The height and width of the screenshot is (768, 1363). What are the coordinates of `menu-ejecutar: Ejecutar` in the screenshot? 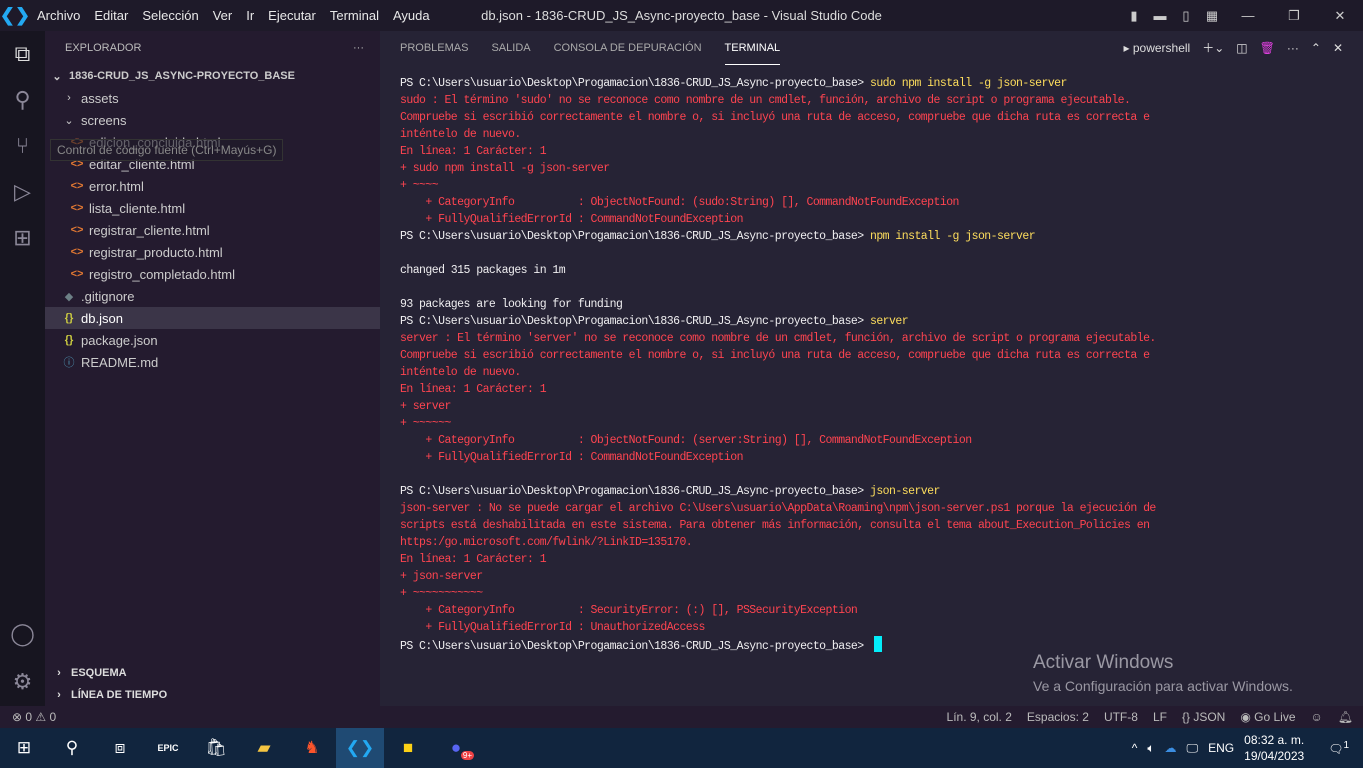 It's located at (292, 15).